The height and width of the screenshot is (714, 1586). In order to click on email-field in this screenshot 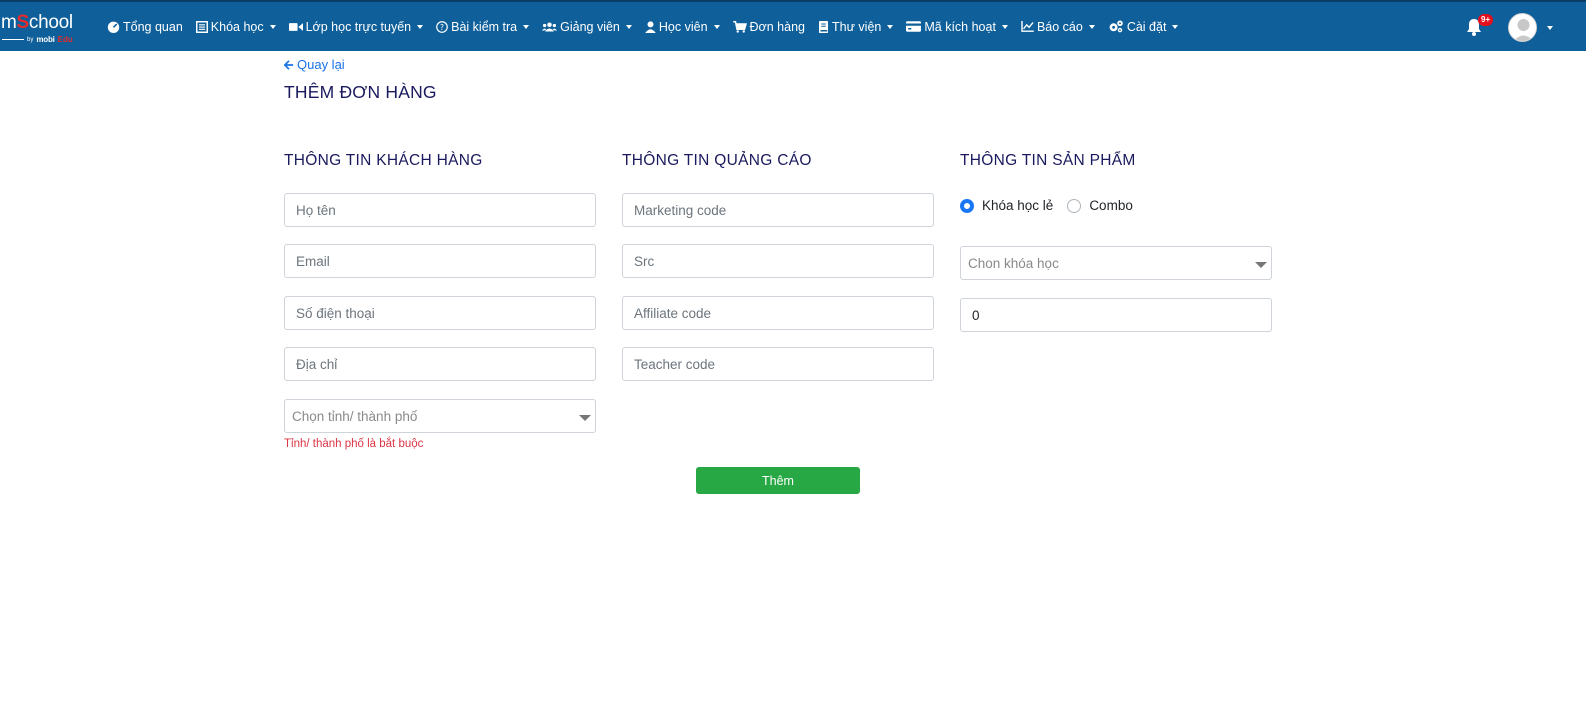, I will do `click(440, 261)`.